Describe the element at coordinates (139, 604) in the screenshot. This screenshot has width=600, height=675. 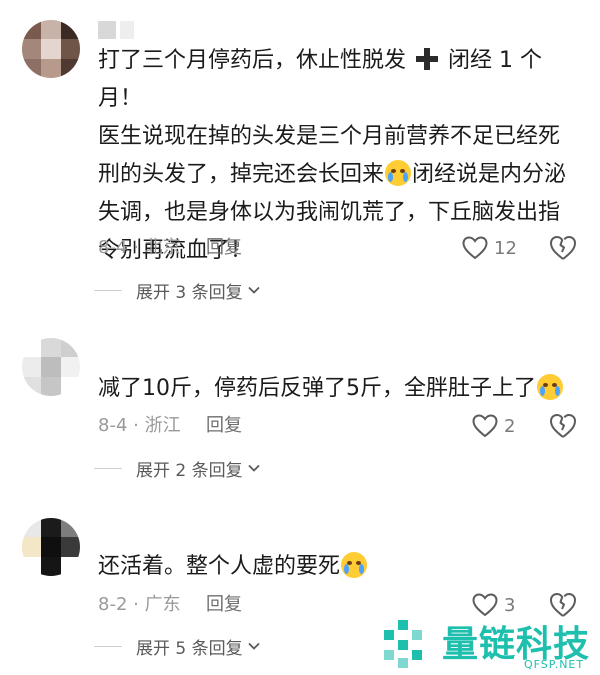
I see `comment-date-location: 8-2 · 广东` at that location.